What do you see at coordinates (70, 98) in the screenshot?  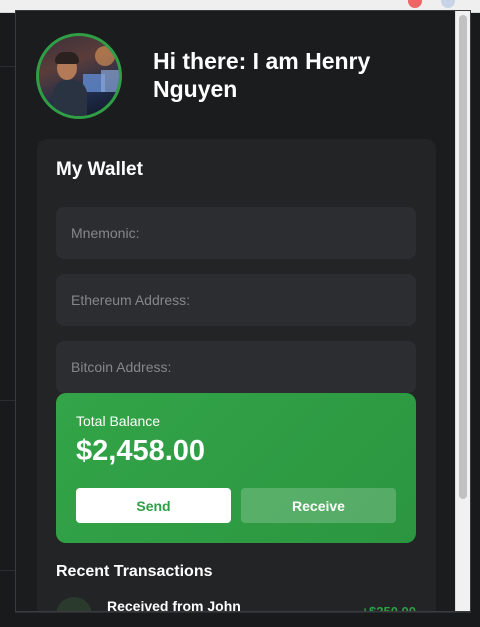 I see `avatar-person` at bounding box center [70, 98].